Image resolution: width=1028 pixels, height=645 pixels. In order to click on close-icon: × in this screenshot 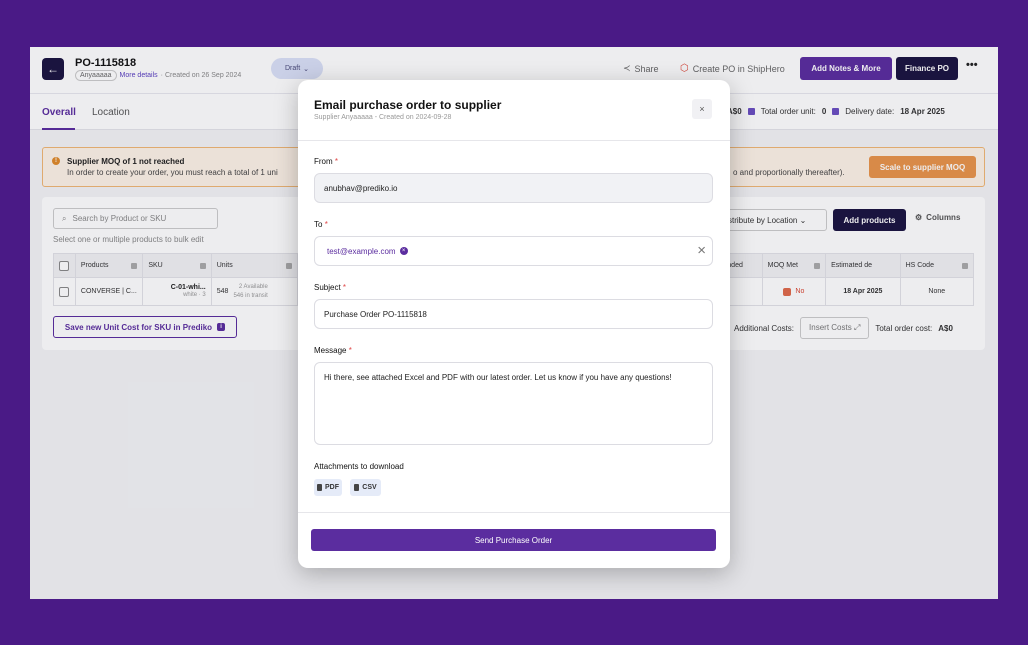, I will do `click(702, 109)`.